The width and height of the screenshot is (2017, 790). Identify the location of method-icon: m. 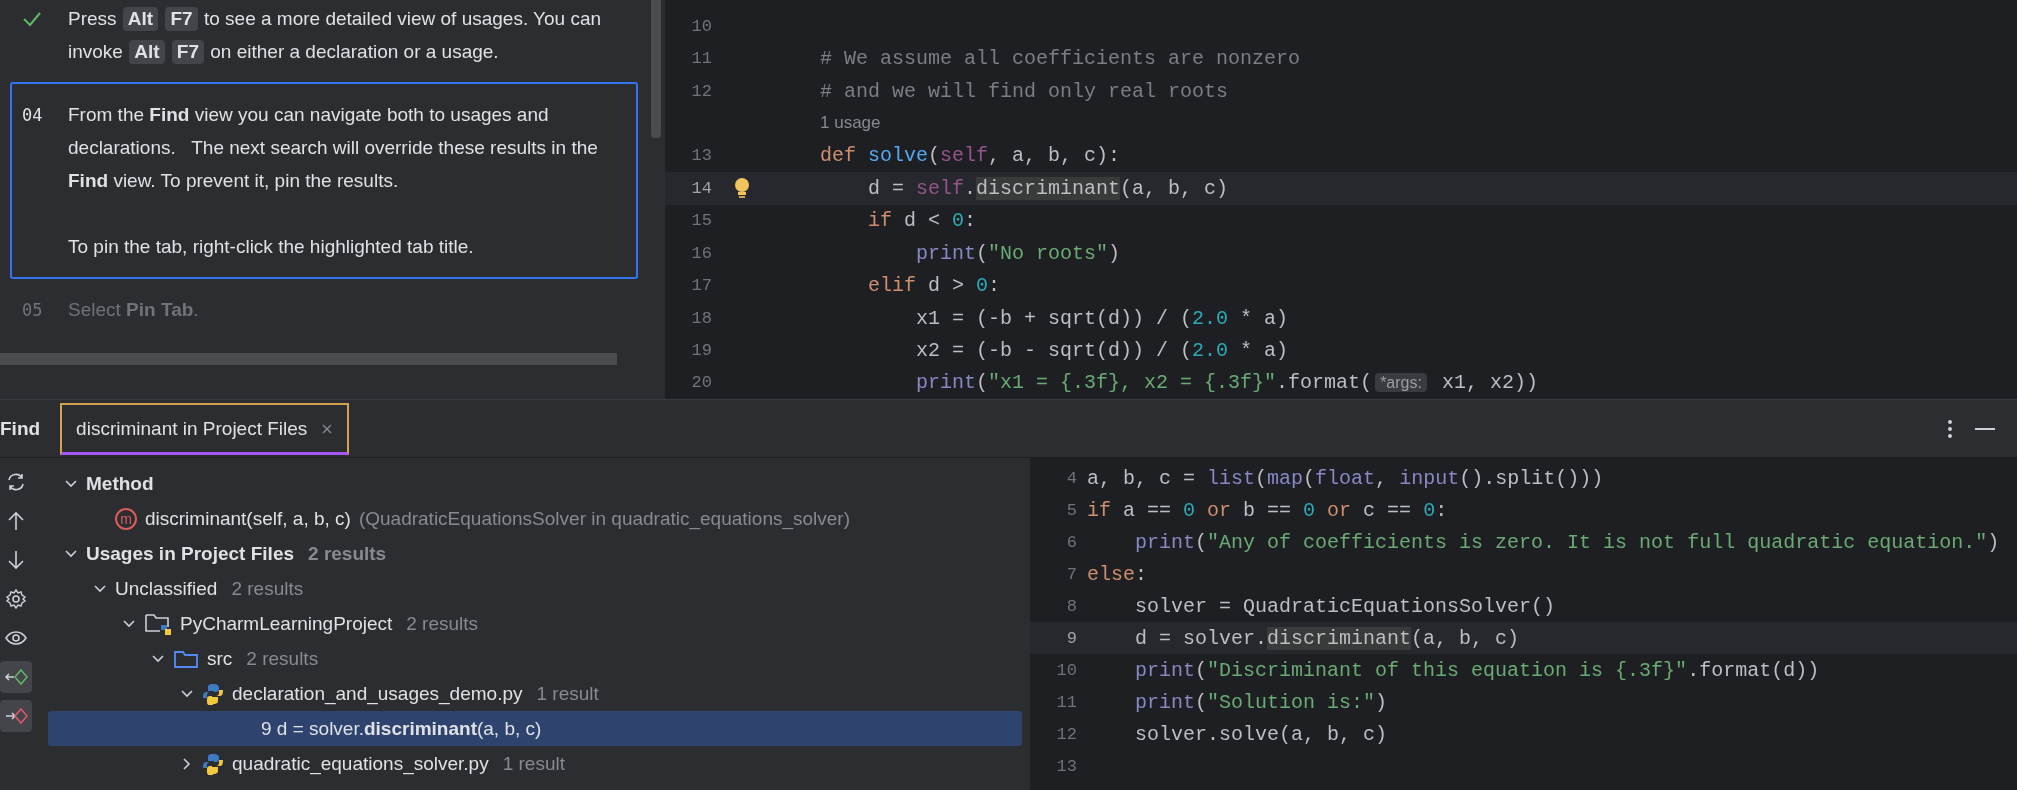
(126, 518).